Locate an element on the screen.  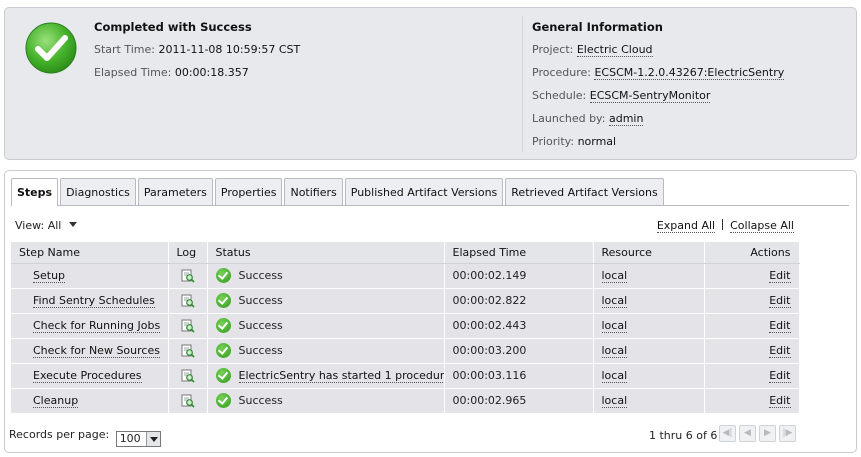
column-header-elapsed-time: Elapsed Time is located at coordinates (519, 253).